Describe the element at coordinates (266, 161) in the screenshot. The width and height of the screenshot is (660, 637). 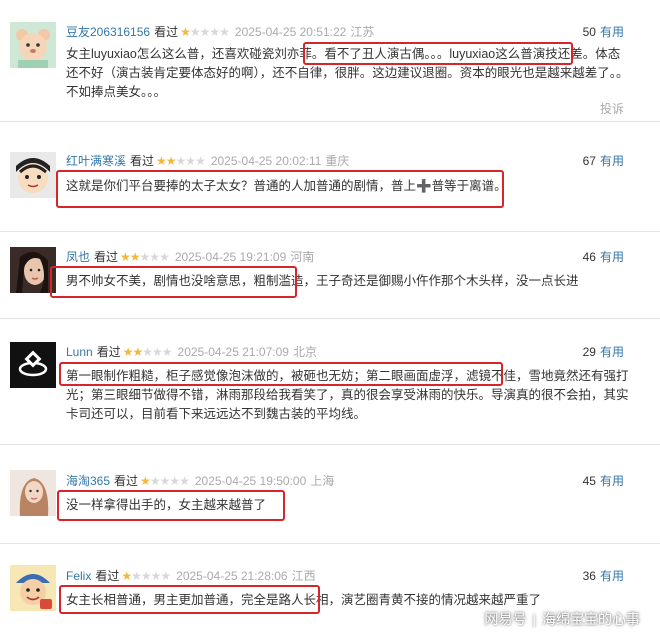
I see `review-time: 2025-04-25 20:02:11` at that location.